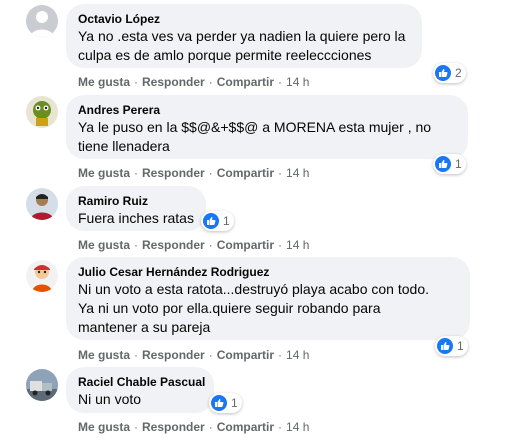  I want to click on comment-bubble: Raciel Chable Pascual Ni un voto, so click(140, 390).